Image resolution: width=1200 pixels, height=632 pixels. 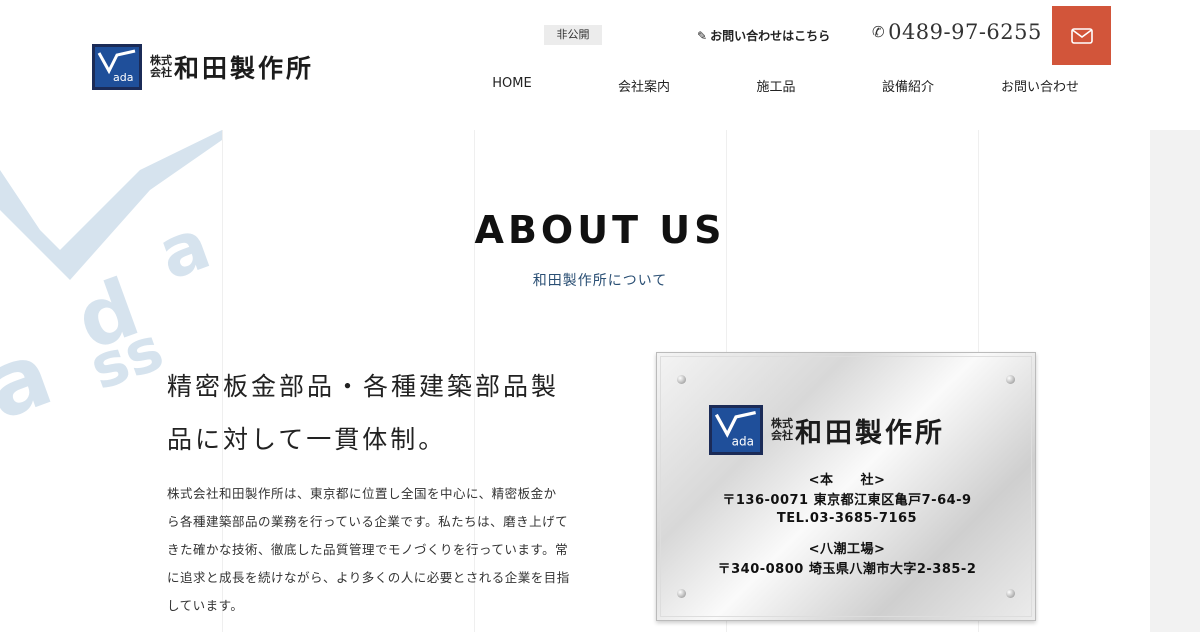 What do you see at coordinates (392, 413) in the screenshot?
I see `about-headline: 精密板金部品・各種建築部品製 品に対して一貫体制。` at bounding box center [392, 413].